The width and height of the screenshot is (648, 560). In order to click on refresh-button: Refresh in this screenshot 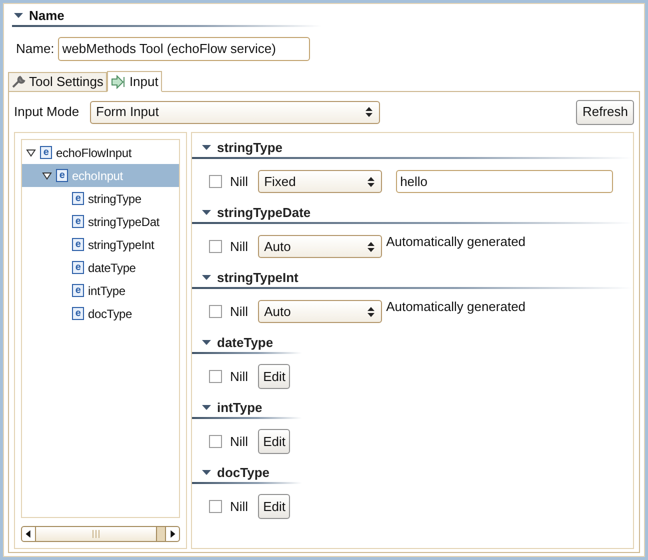, I will do `click(605, 112)`.